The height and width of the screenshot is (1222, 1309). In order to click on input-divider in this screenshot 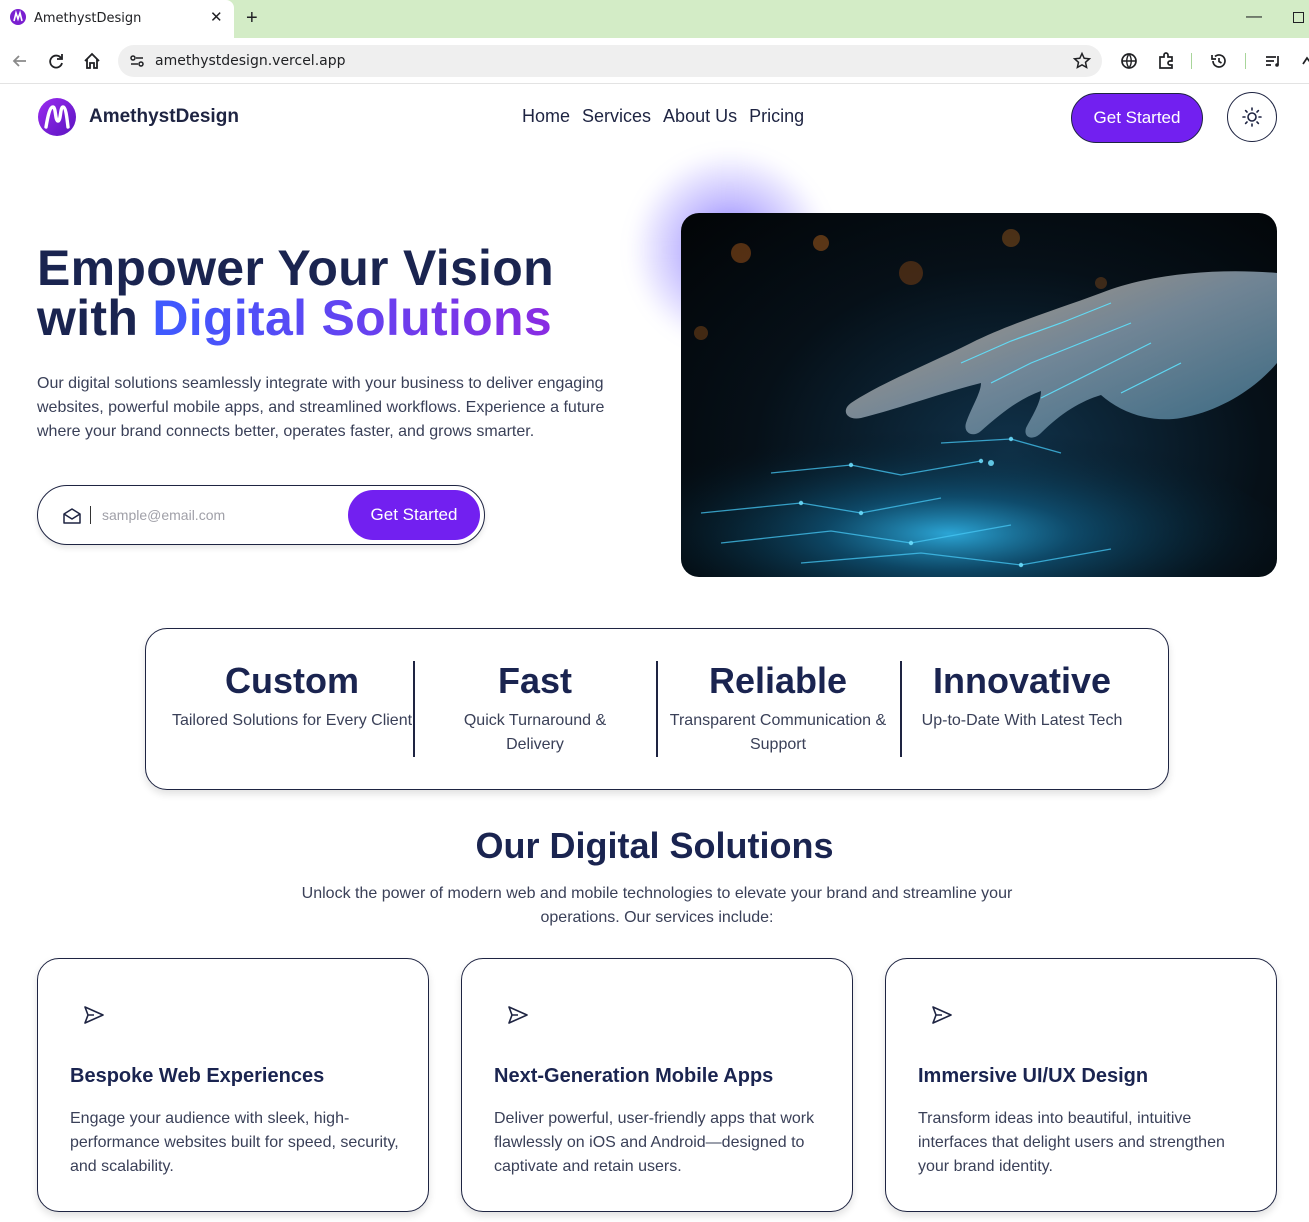, I will do `click(90, 515)`.